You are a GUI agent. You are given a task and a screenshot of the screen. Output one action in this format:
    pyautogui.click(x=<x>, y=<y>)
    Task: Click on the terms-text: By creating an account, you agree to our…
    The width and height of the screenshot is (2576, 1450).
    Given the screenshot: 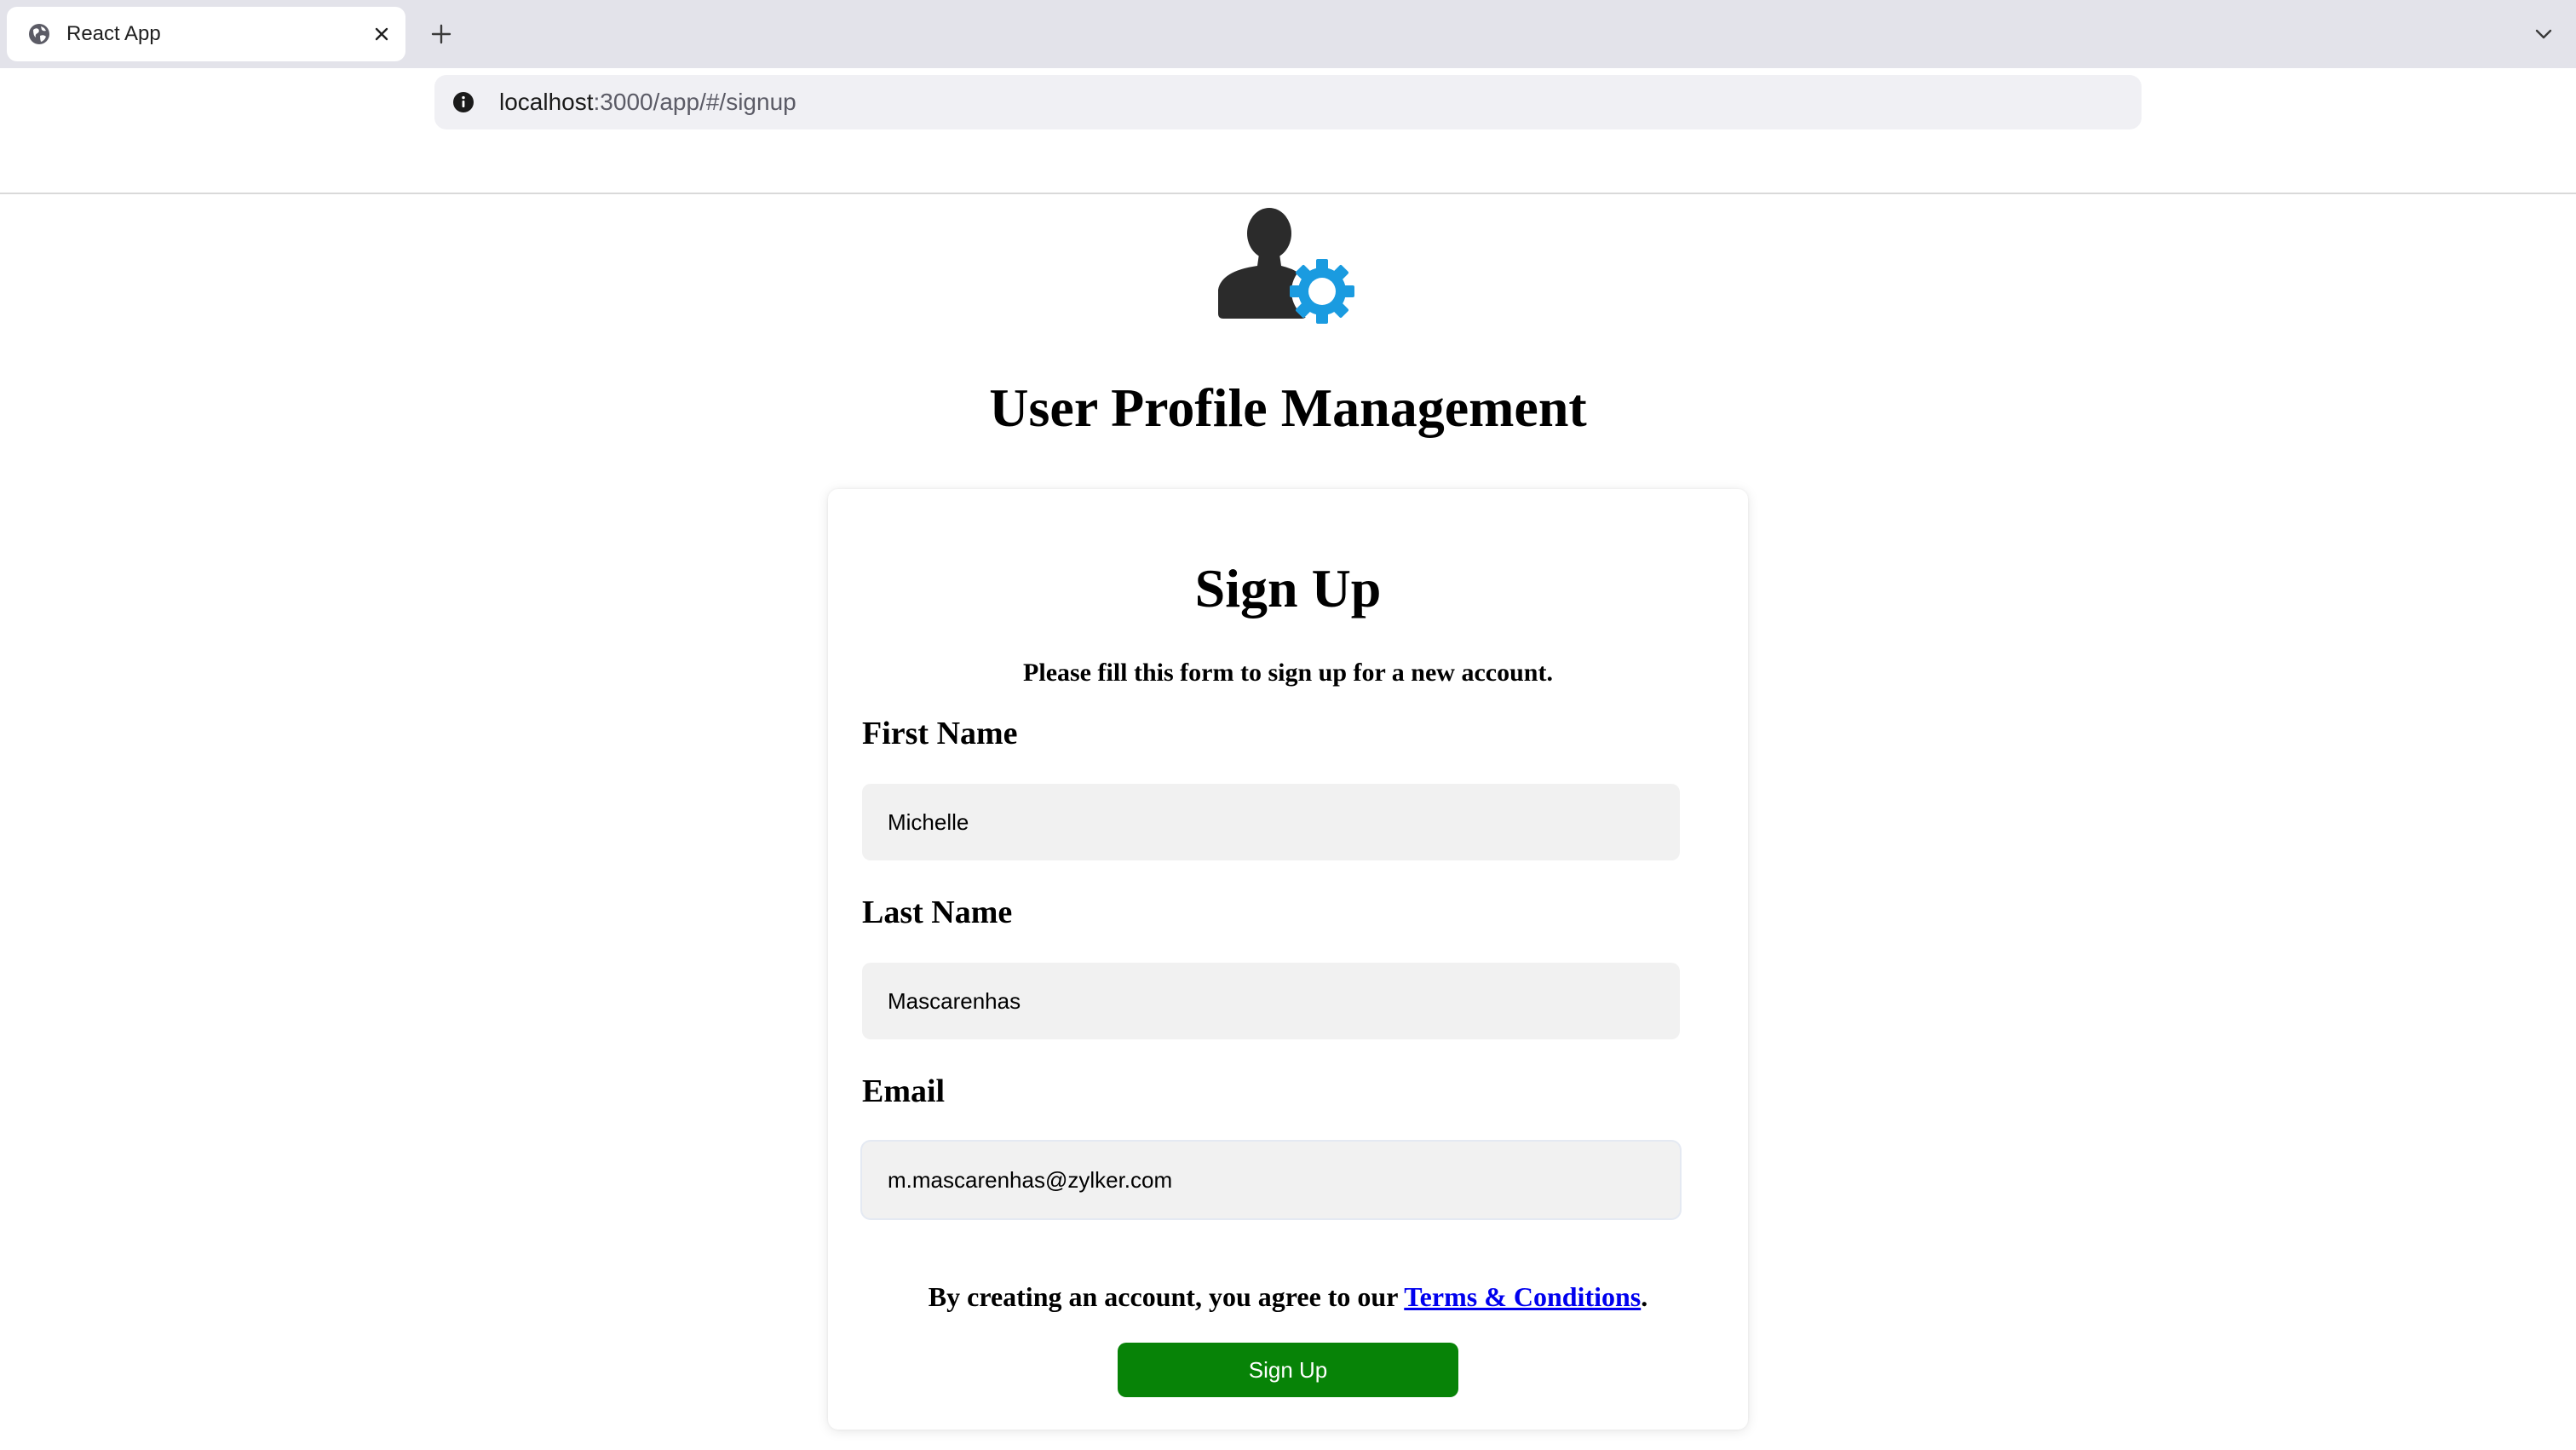 What is the action you would take?
    pyautogui.click(x=1288, y=1296)
    